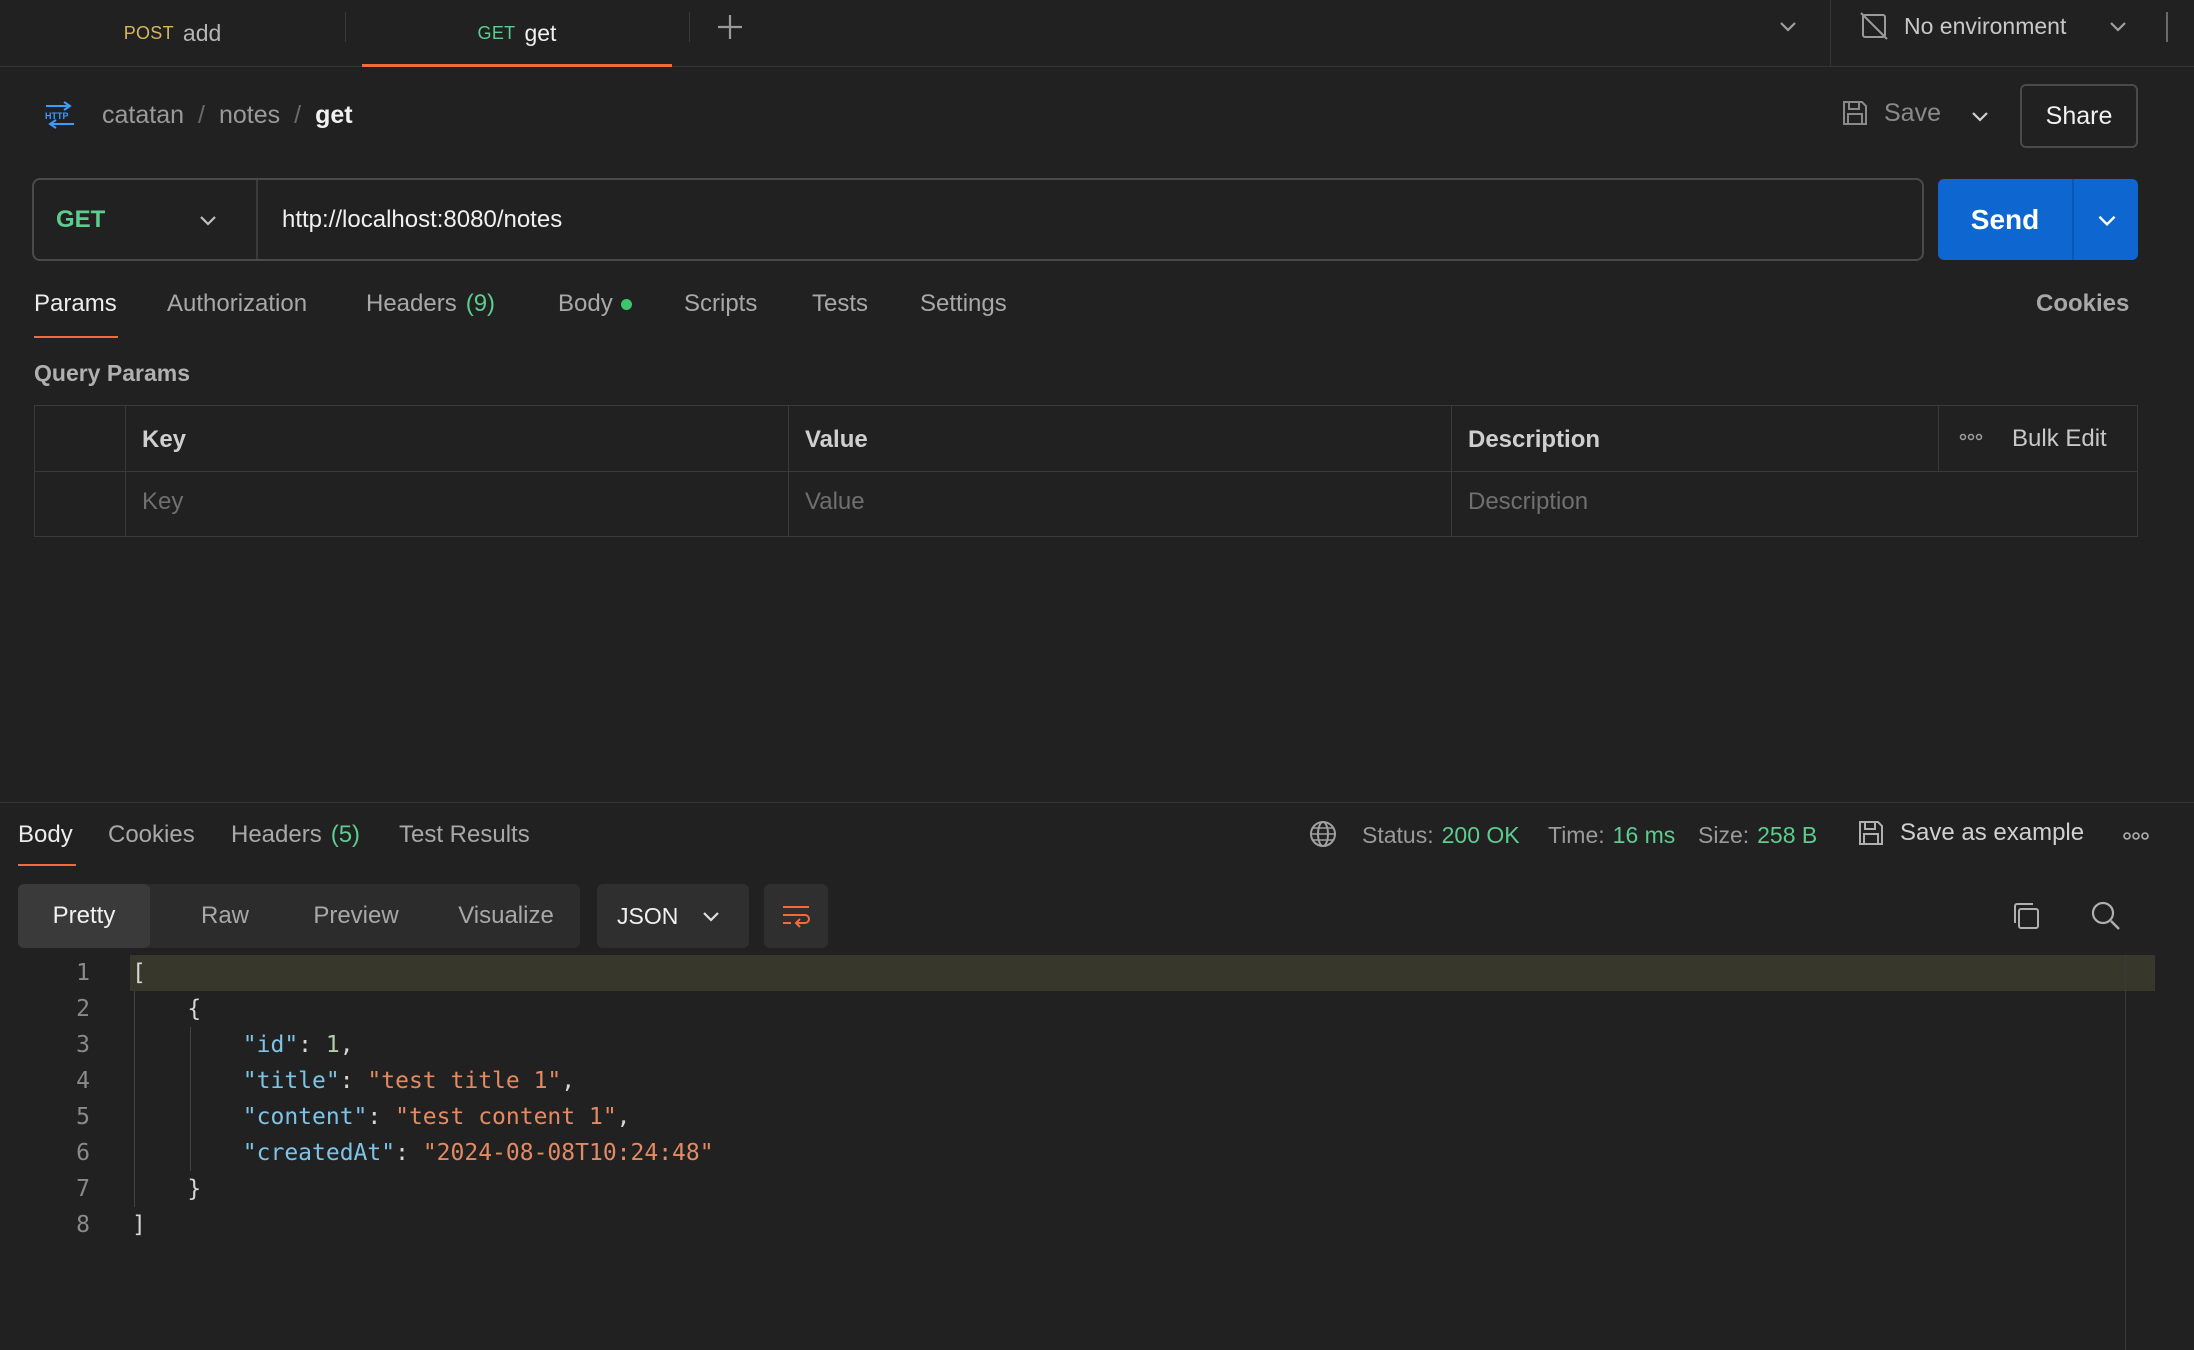 The image size is (2194, 1350). I want to click on wrap-lines-icon, so click(796, 916).